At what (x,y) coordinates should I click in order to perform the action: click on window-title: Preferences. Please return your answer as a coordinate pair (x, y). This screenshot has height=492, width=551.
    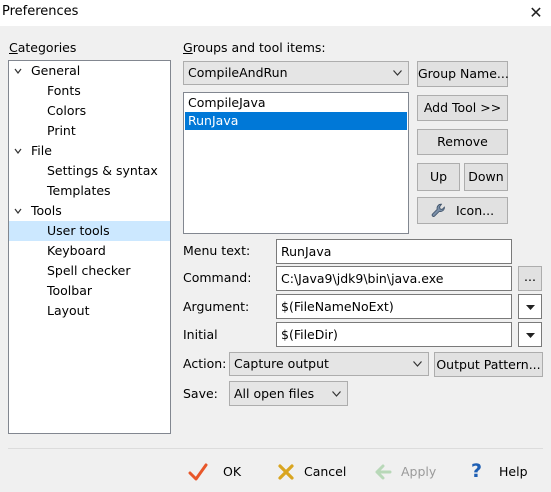
    Looking at the image, I should click on (40, 11).